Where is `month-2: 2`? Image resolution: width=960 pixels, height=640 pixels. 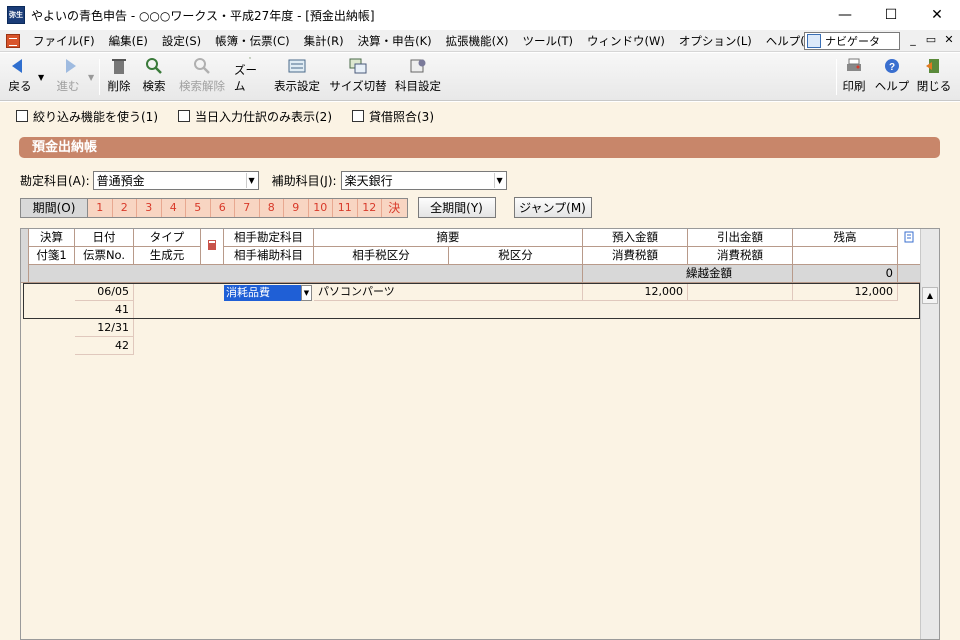
month-2: 2 is located at coordinates (124, 207).